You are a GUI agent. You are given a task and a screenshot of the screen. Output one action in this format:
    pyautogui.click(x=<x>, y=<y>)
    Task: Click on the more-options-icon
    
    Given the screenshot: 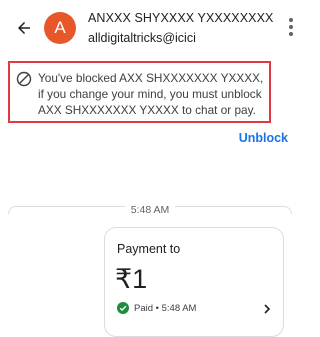 What is the action you would take?
    pyautogui.click(x=291, y=27)
    